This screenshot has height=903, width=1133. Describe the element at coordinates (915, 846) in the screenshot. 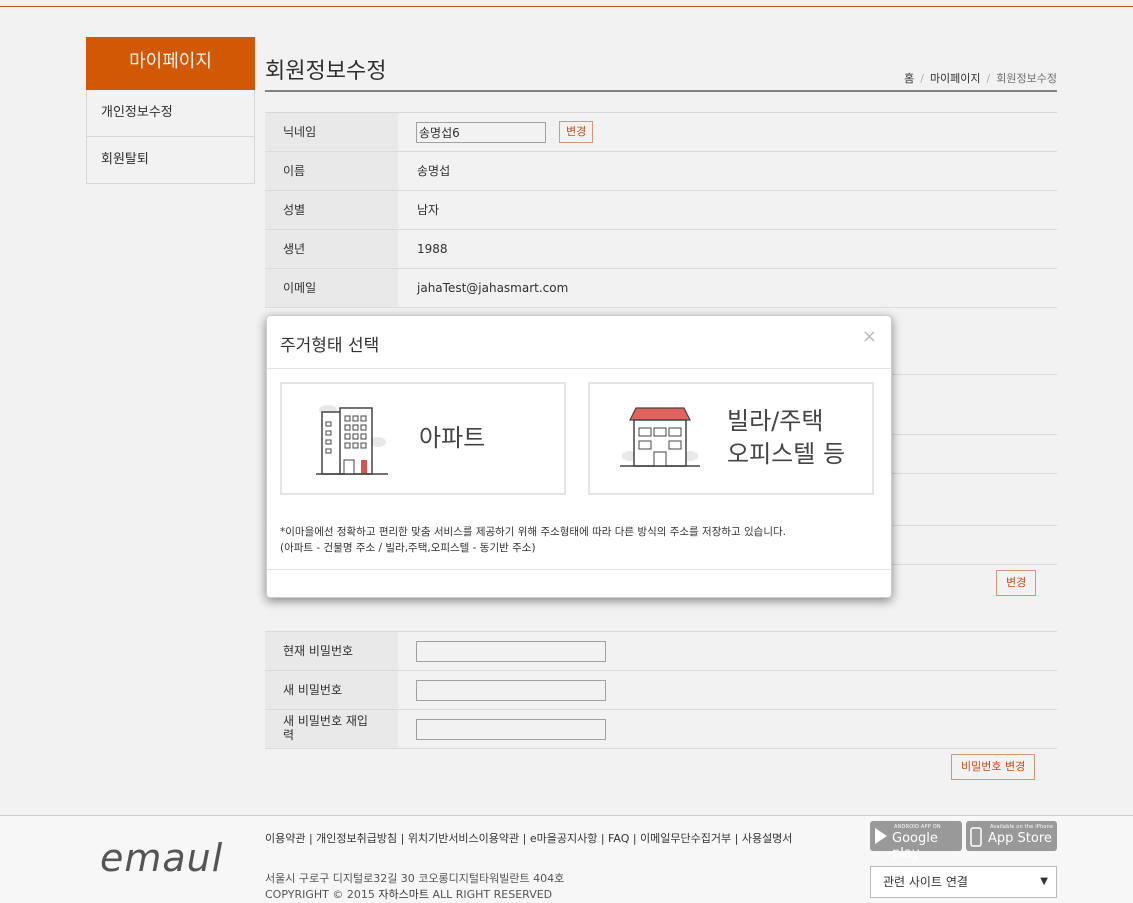

I see `google-play-label: Google play` at that location.